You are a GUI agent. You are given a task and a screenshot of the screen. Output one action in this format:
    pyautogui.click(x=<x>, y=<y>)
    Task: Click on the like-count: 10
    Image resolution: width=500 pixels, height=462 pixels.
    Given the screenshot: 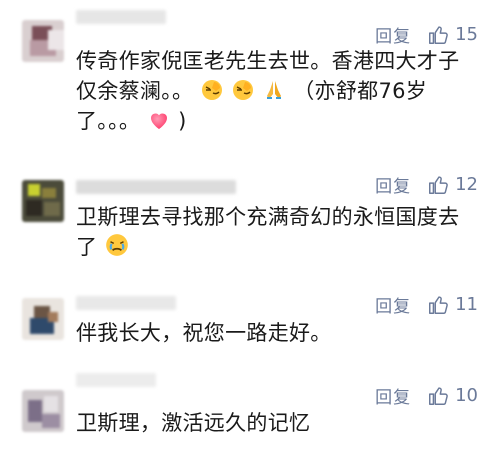 What is the action you would take?
    pyautogui.click(x=466, y=395)
    